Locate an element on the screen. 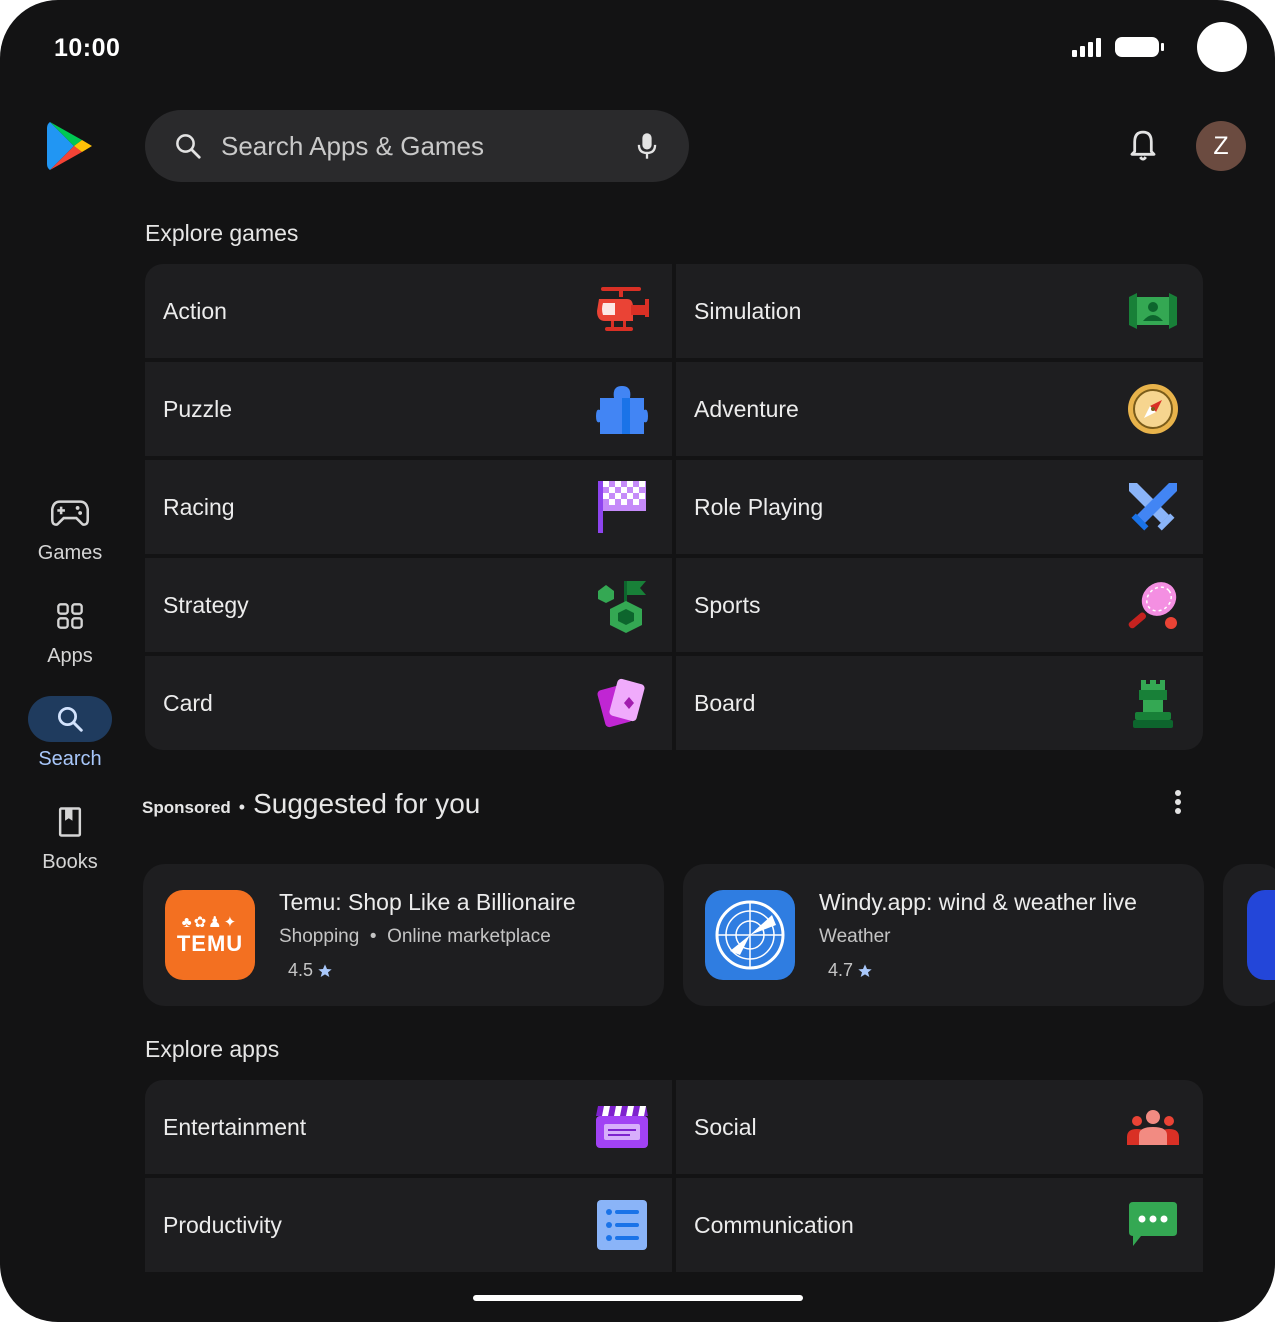 This screenshot has height=1322, width=1275. compass-icon is located at coordinates (1153, 409).